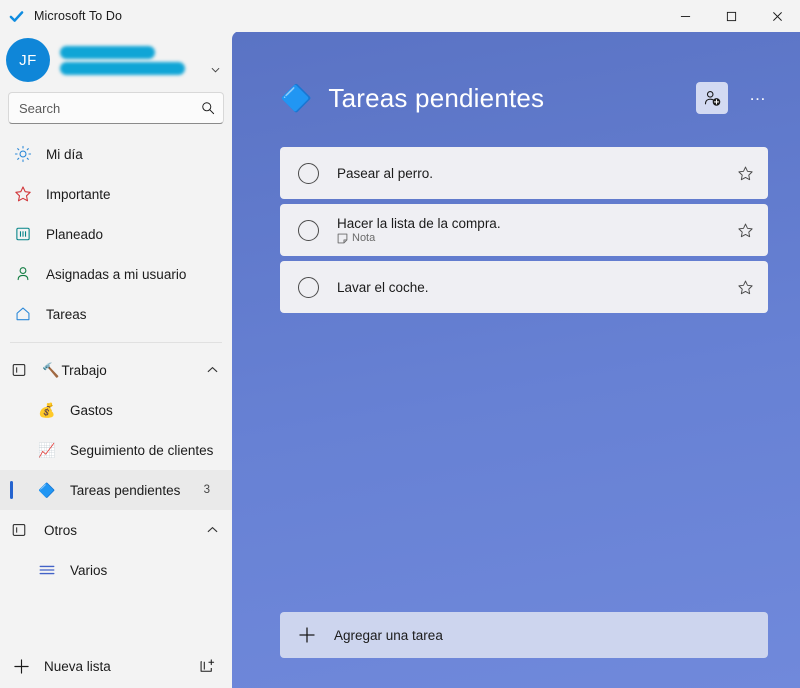  What do you see at coordinates (16, 16) in the screenshot?
I see `app-checkmark-icon` at bounding box center [16, 16].